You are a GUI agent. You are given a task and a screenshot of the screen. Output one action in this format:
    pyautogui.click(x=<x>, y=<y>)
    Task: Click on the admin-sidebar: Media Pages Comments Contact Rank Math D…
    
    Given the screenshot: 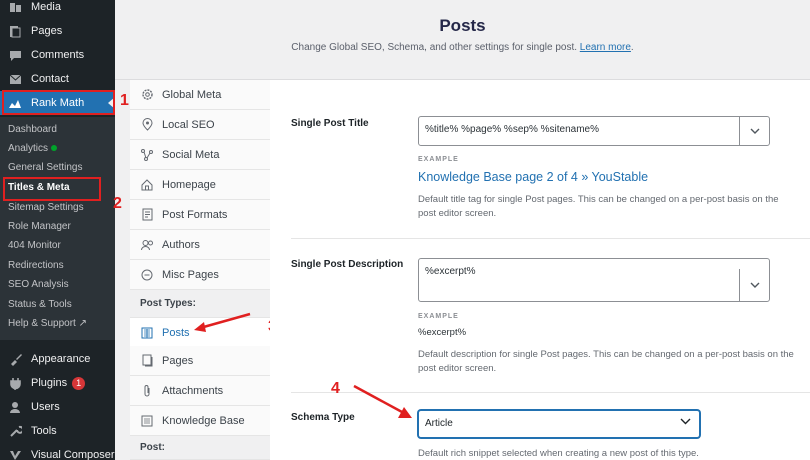 What is the action you would take?
    pyautogui.click(x=57, y=230)
    